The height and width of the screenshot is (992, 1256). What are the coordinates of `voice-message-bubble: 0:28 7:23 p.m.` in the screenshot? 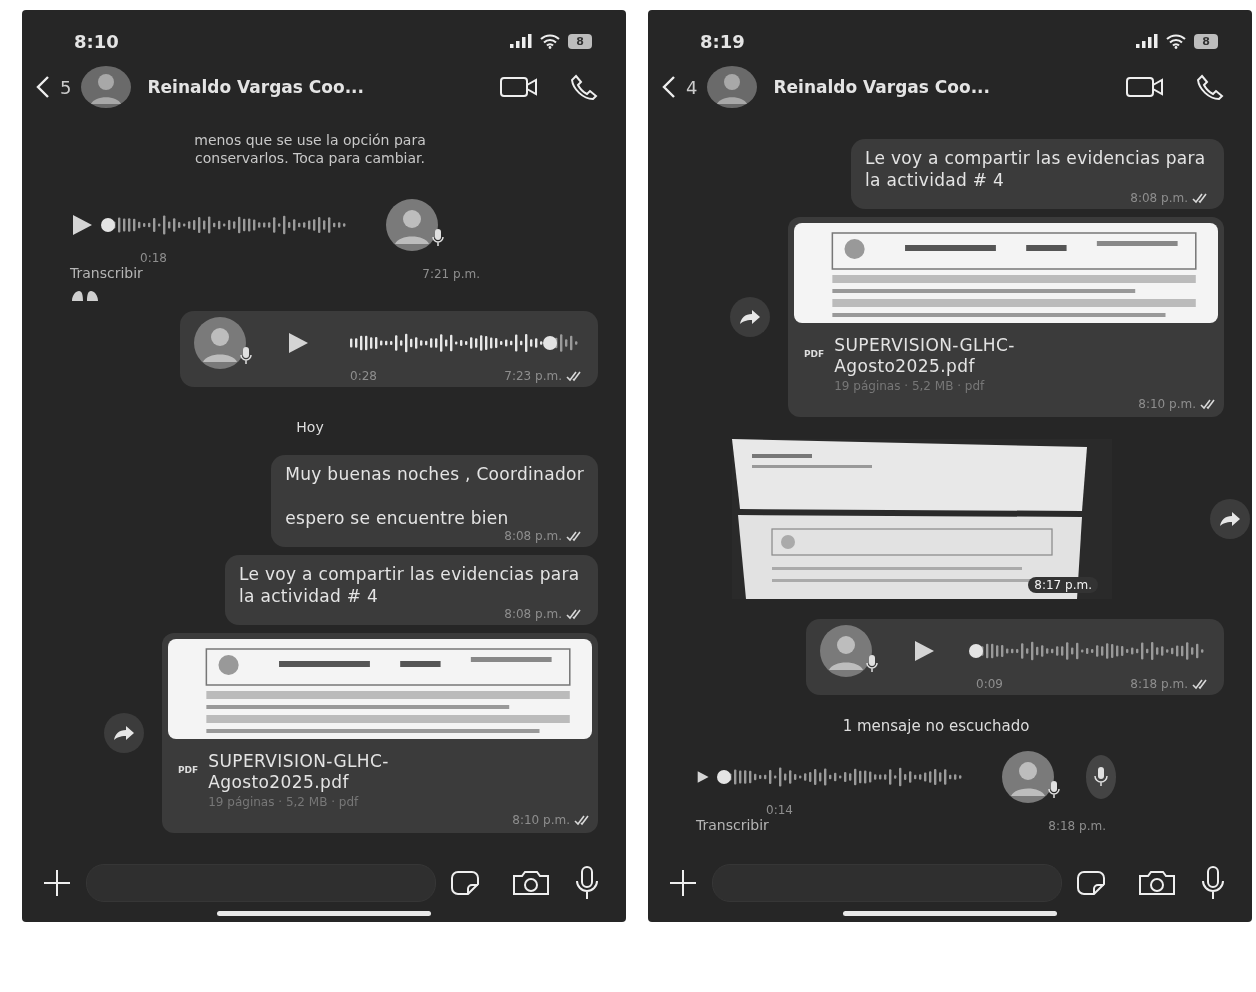 It's located at (389, 349).